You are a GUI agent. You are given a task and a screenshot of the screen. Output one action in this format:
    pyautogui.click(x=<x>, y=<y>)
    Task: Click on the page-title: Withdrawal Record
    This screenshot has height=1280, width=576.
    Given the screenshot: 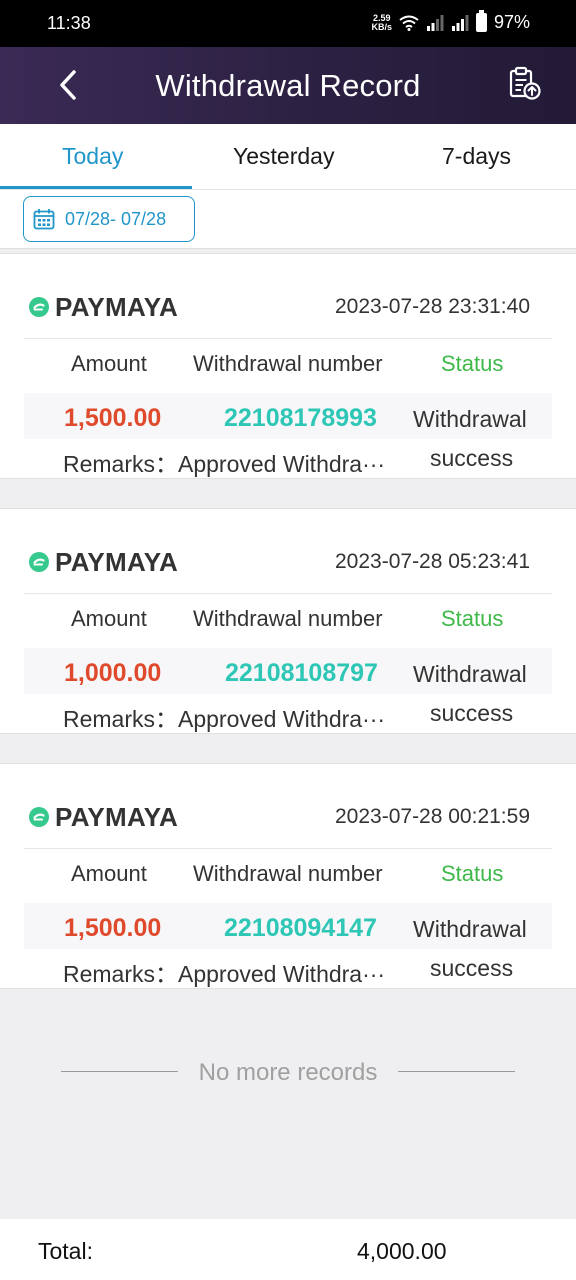 What is the action you would take?
    pyautogui.click(x=288, y=85)
    